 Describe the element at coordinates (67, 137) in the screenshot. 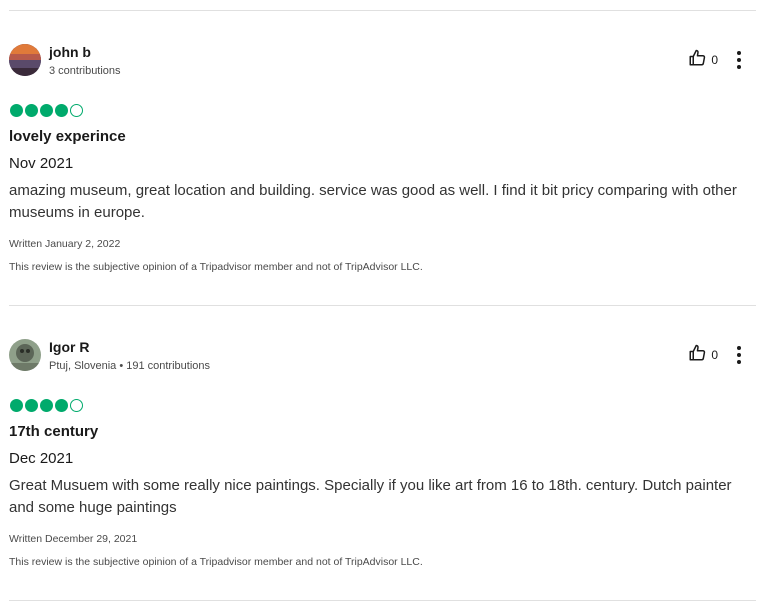

I see `review-title: lovely experince` at that location.